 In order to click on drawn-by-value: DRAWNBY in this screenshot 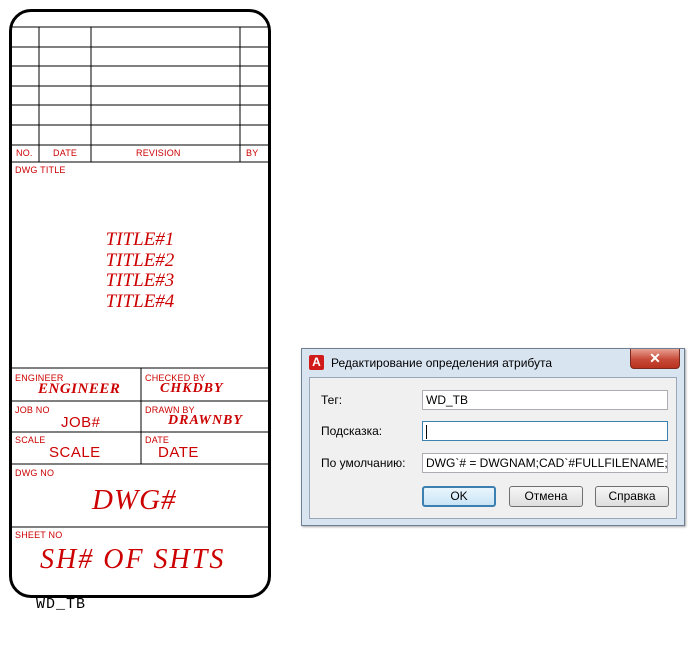, I will do `click(205, 420)`.